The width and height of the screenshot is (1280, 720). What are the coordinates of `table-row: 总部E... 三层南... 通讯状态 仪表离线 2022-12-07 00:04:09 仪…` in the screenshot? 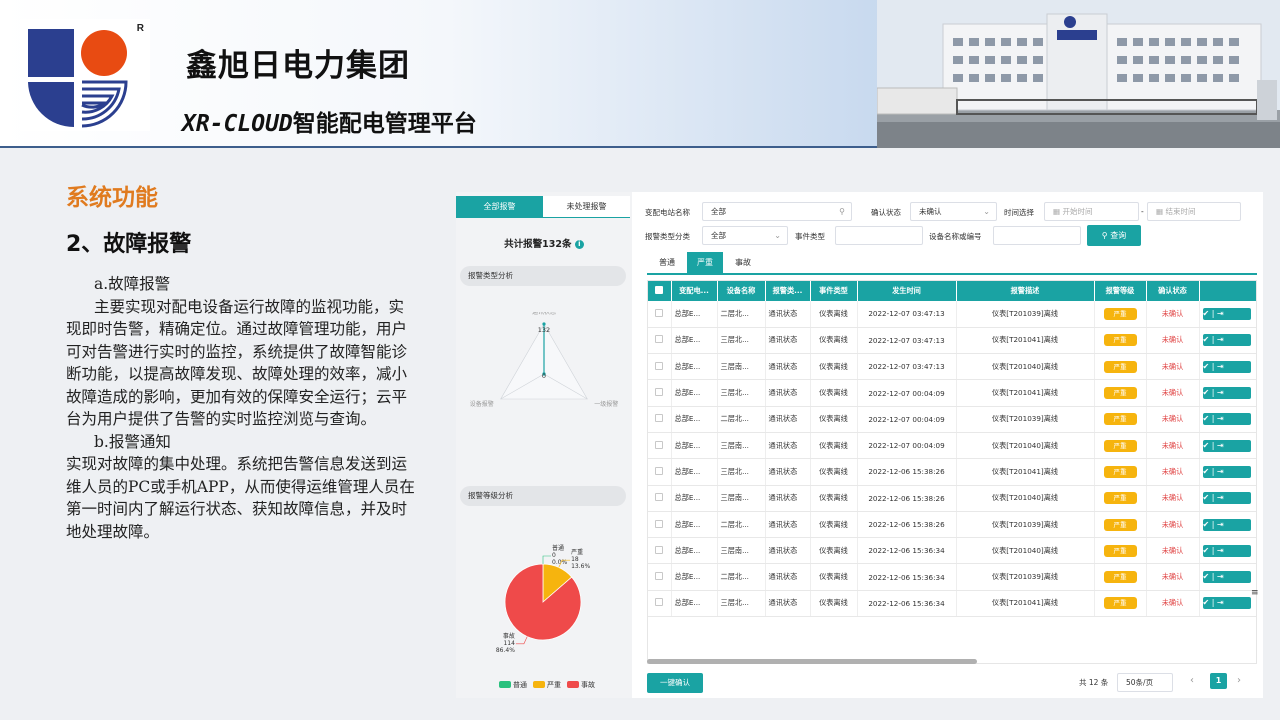 It's located at (952, 446).